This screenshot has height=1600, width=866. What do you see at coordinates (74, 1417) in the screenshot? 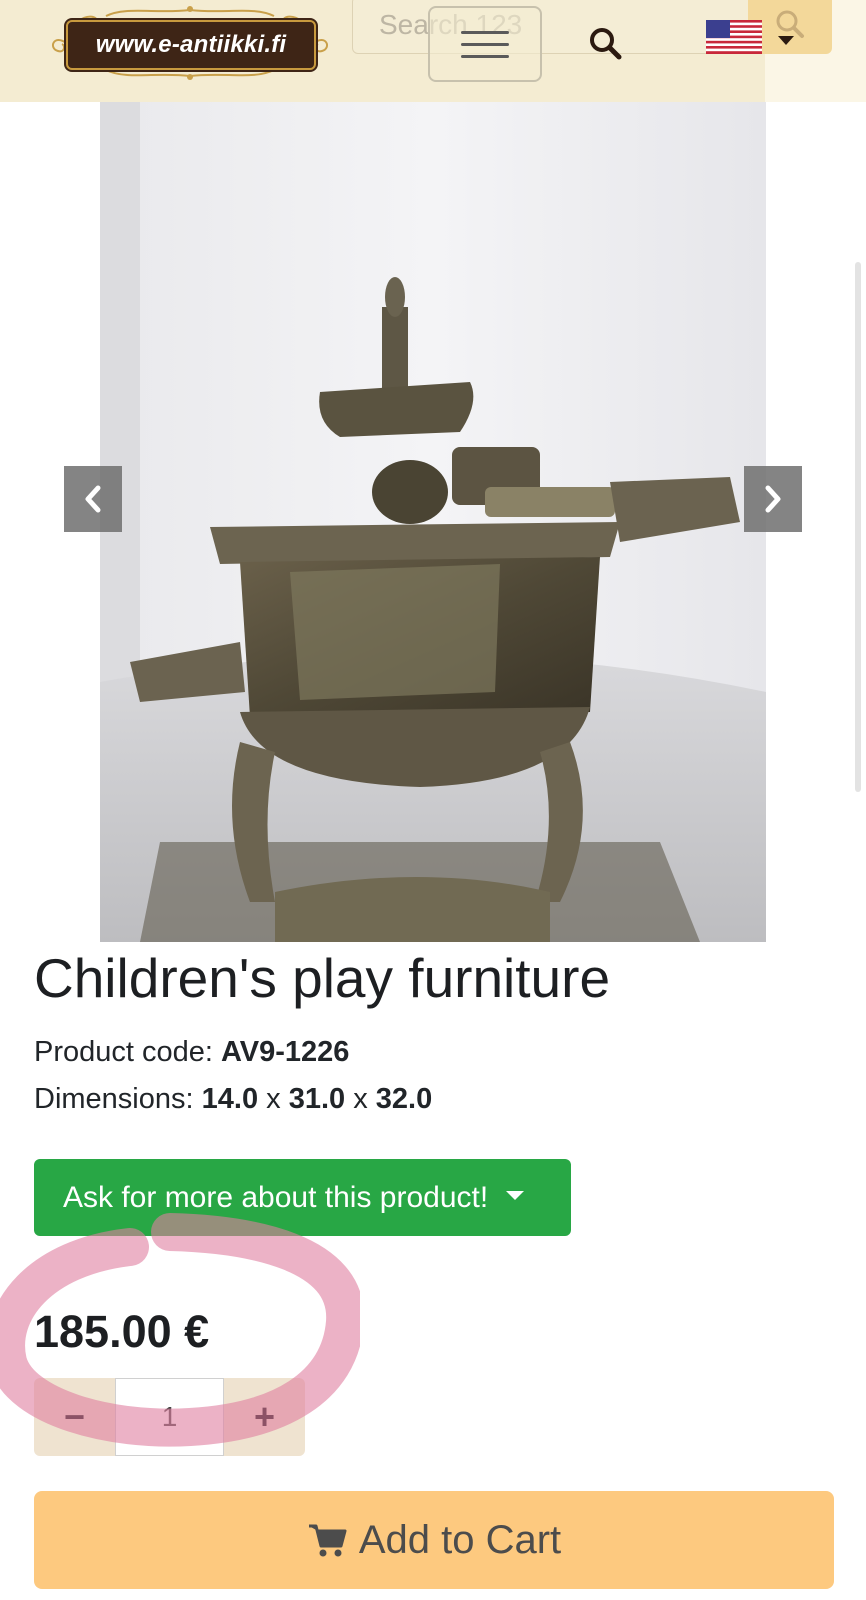
I see `quantity-decrease-button: −` at bounding box center [74, 1417].